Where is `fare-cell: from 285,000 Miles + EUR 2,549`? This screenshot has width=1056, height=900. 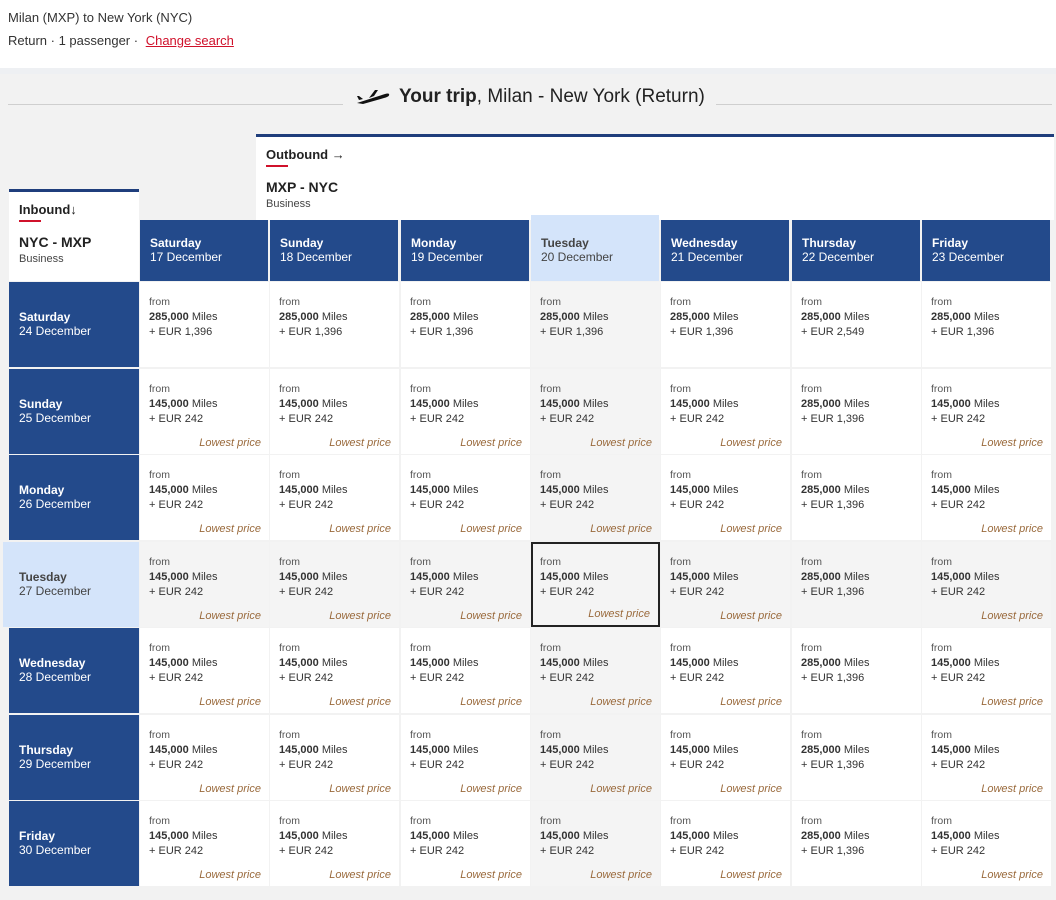
fare-cell: from 285,000 Miles + EUR 2,549 is located at coordinates (856, 324).